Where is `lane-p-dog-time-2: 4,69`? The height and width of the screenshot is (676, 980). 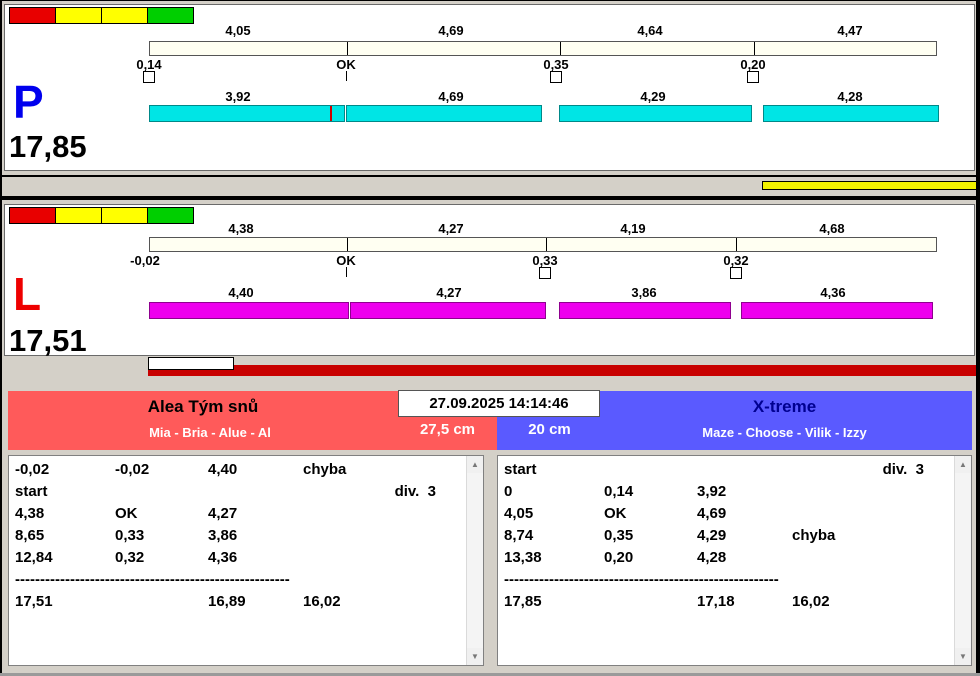
lane-p-dog-time-2: 4,69 is located at coordinates (451, 96).